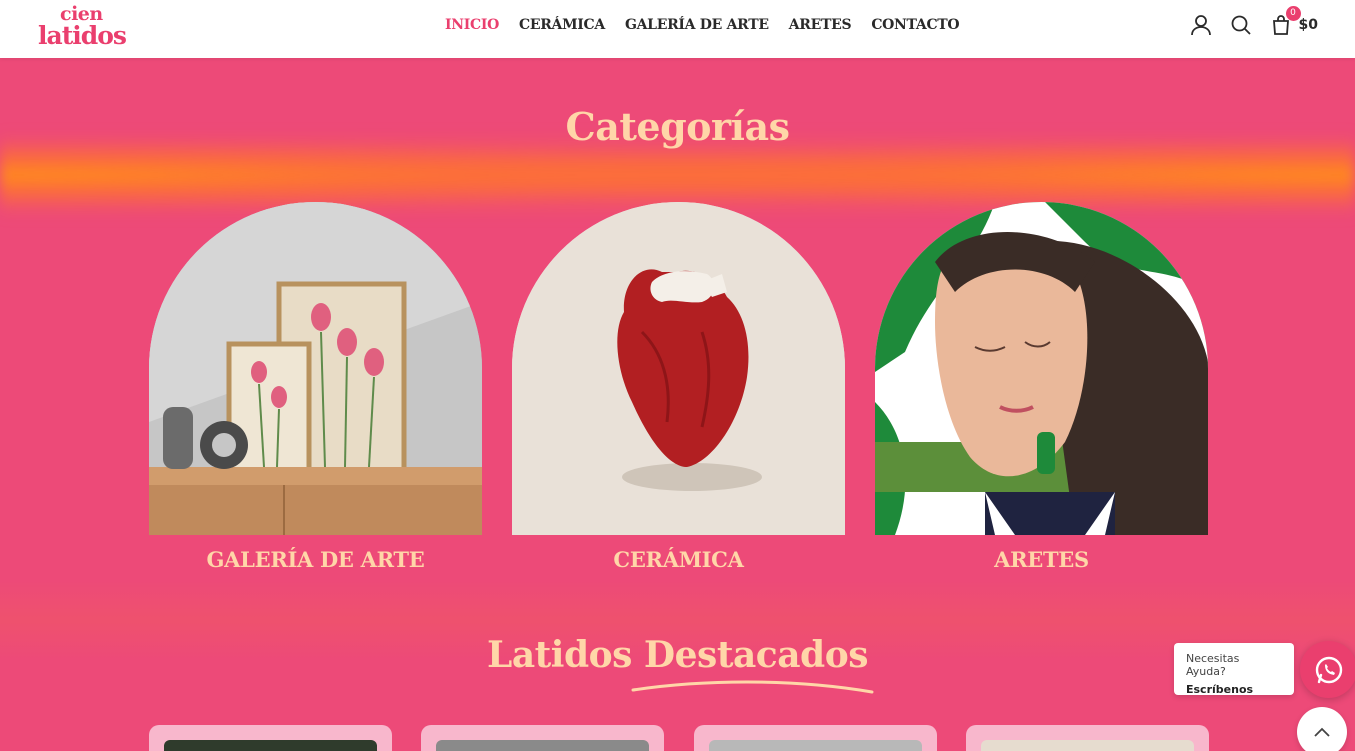 This screenshot has width=1355, height=751. I want to click on chevron-up-icon, so click(1322, 732).